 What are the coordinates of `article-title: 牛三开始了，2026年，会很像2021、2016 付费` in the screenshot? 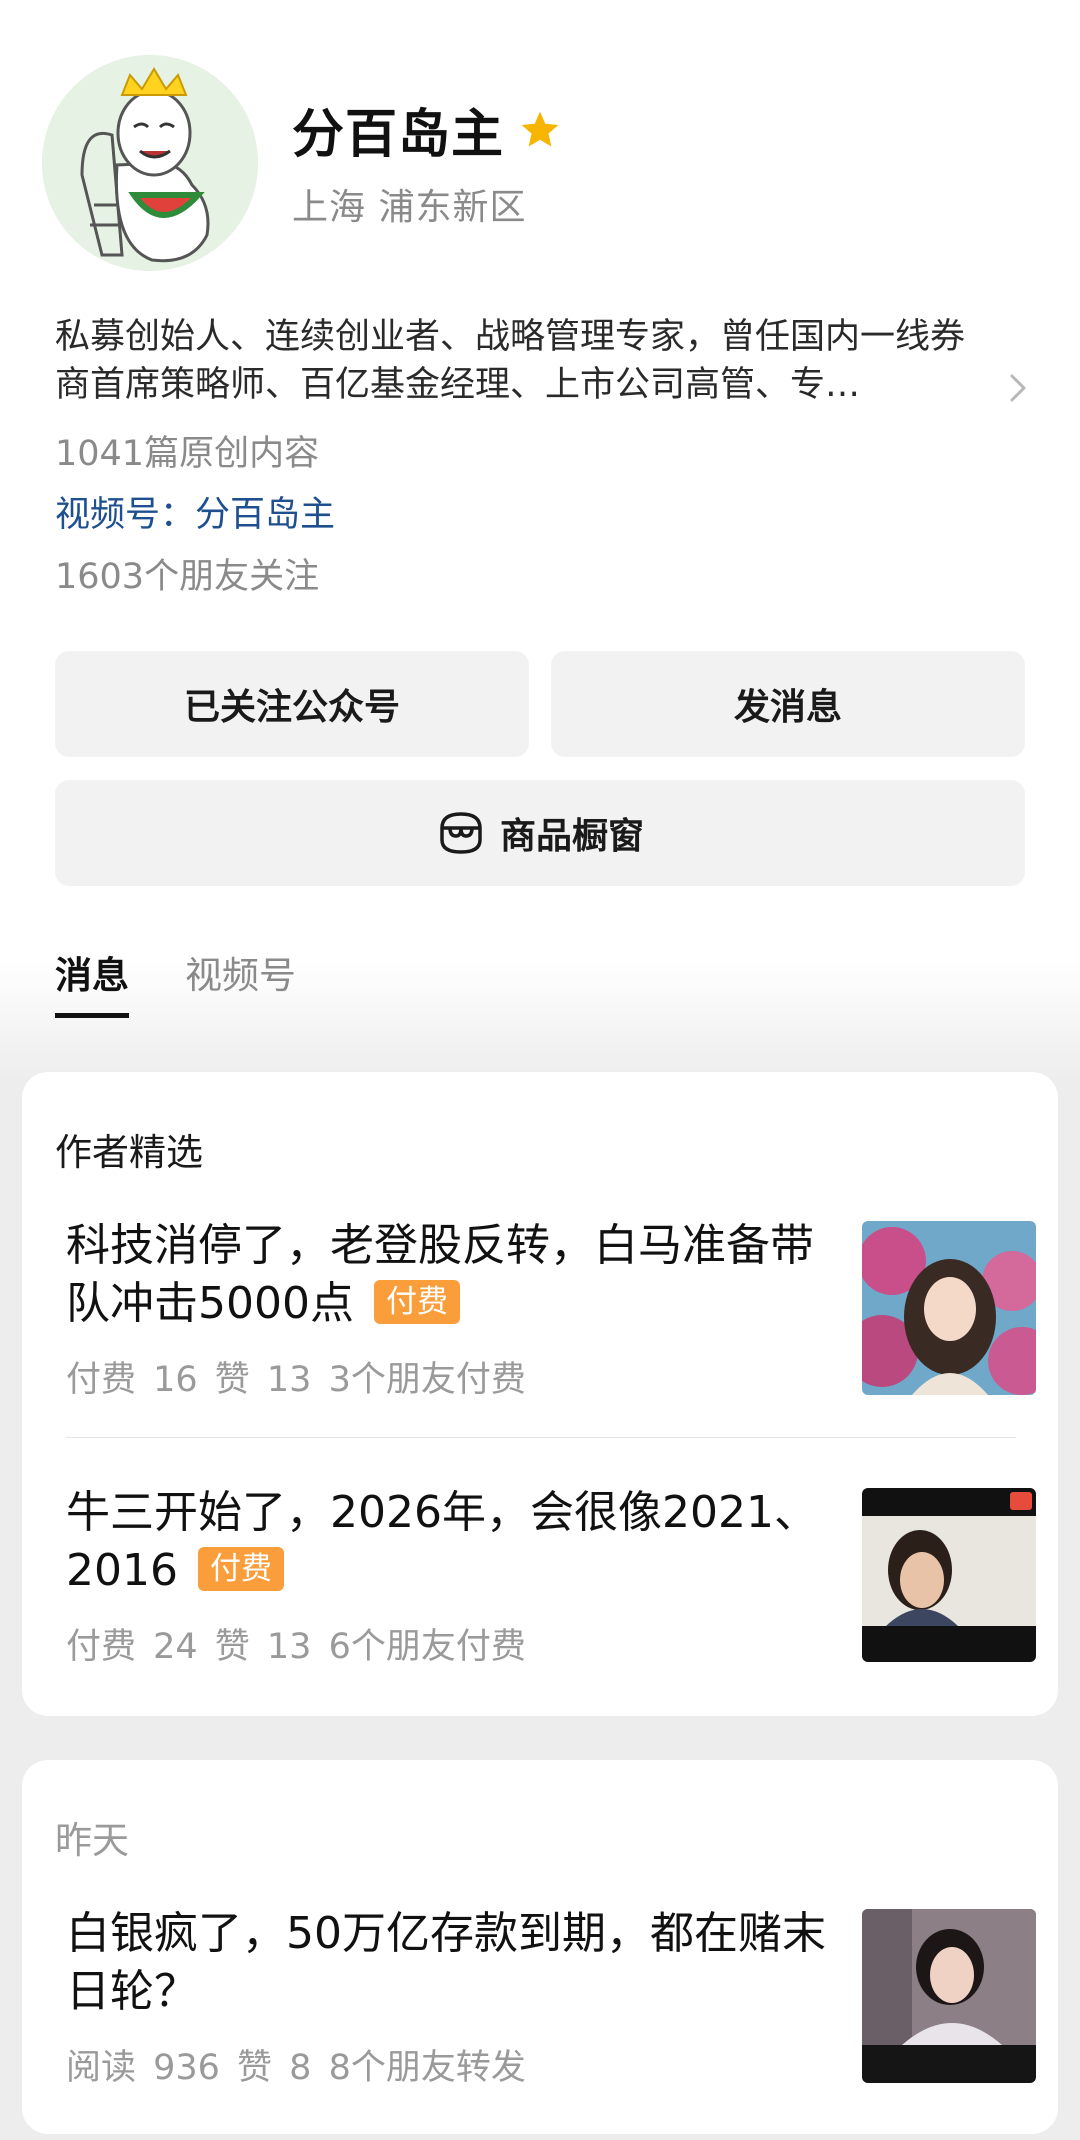 It's located at (451, 1542).